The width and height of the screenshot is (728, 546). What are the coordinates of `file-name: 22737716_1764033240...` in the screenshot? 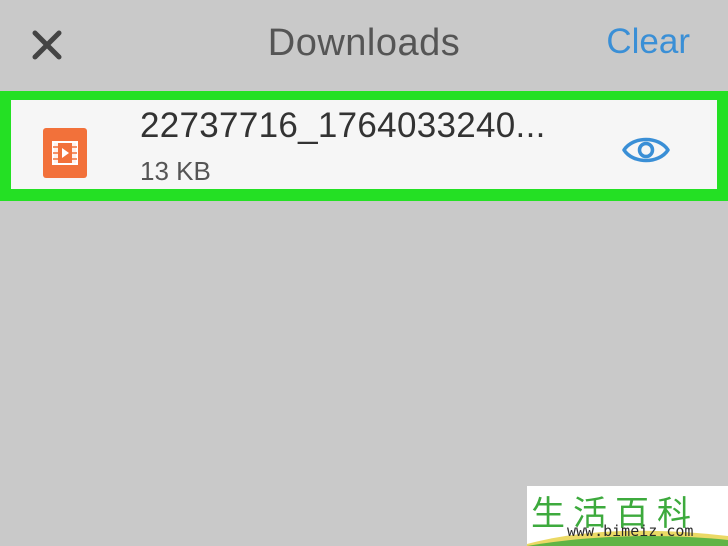 It's located at (343, 125).